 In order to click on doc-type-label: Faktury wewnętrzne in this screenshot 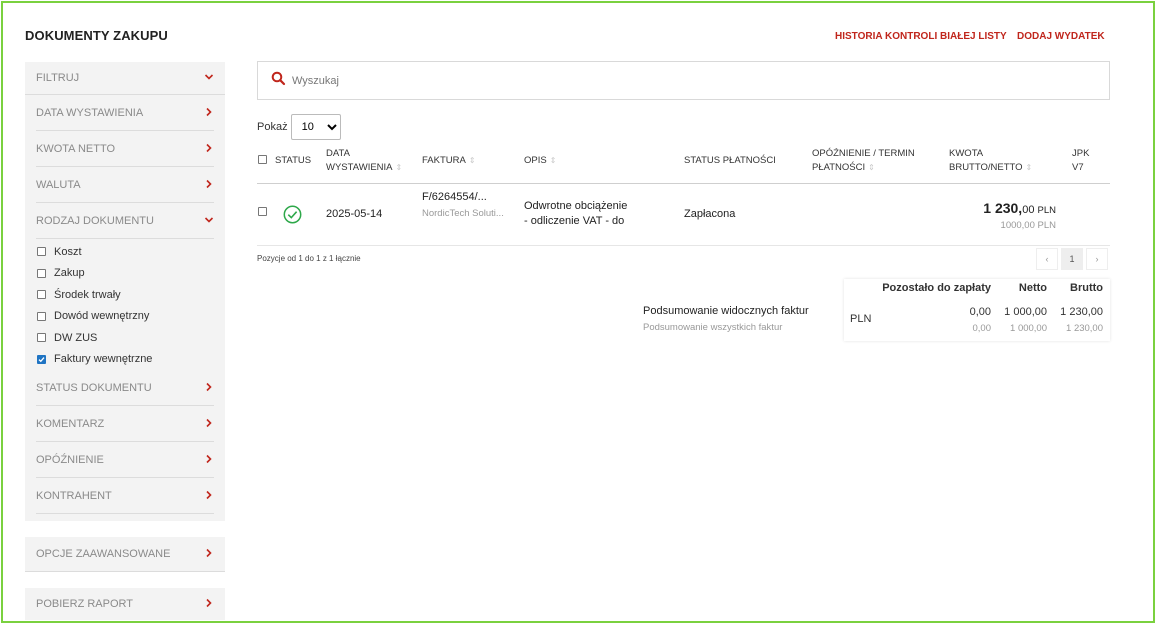, I will do `click(103, 359)`.